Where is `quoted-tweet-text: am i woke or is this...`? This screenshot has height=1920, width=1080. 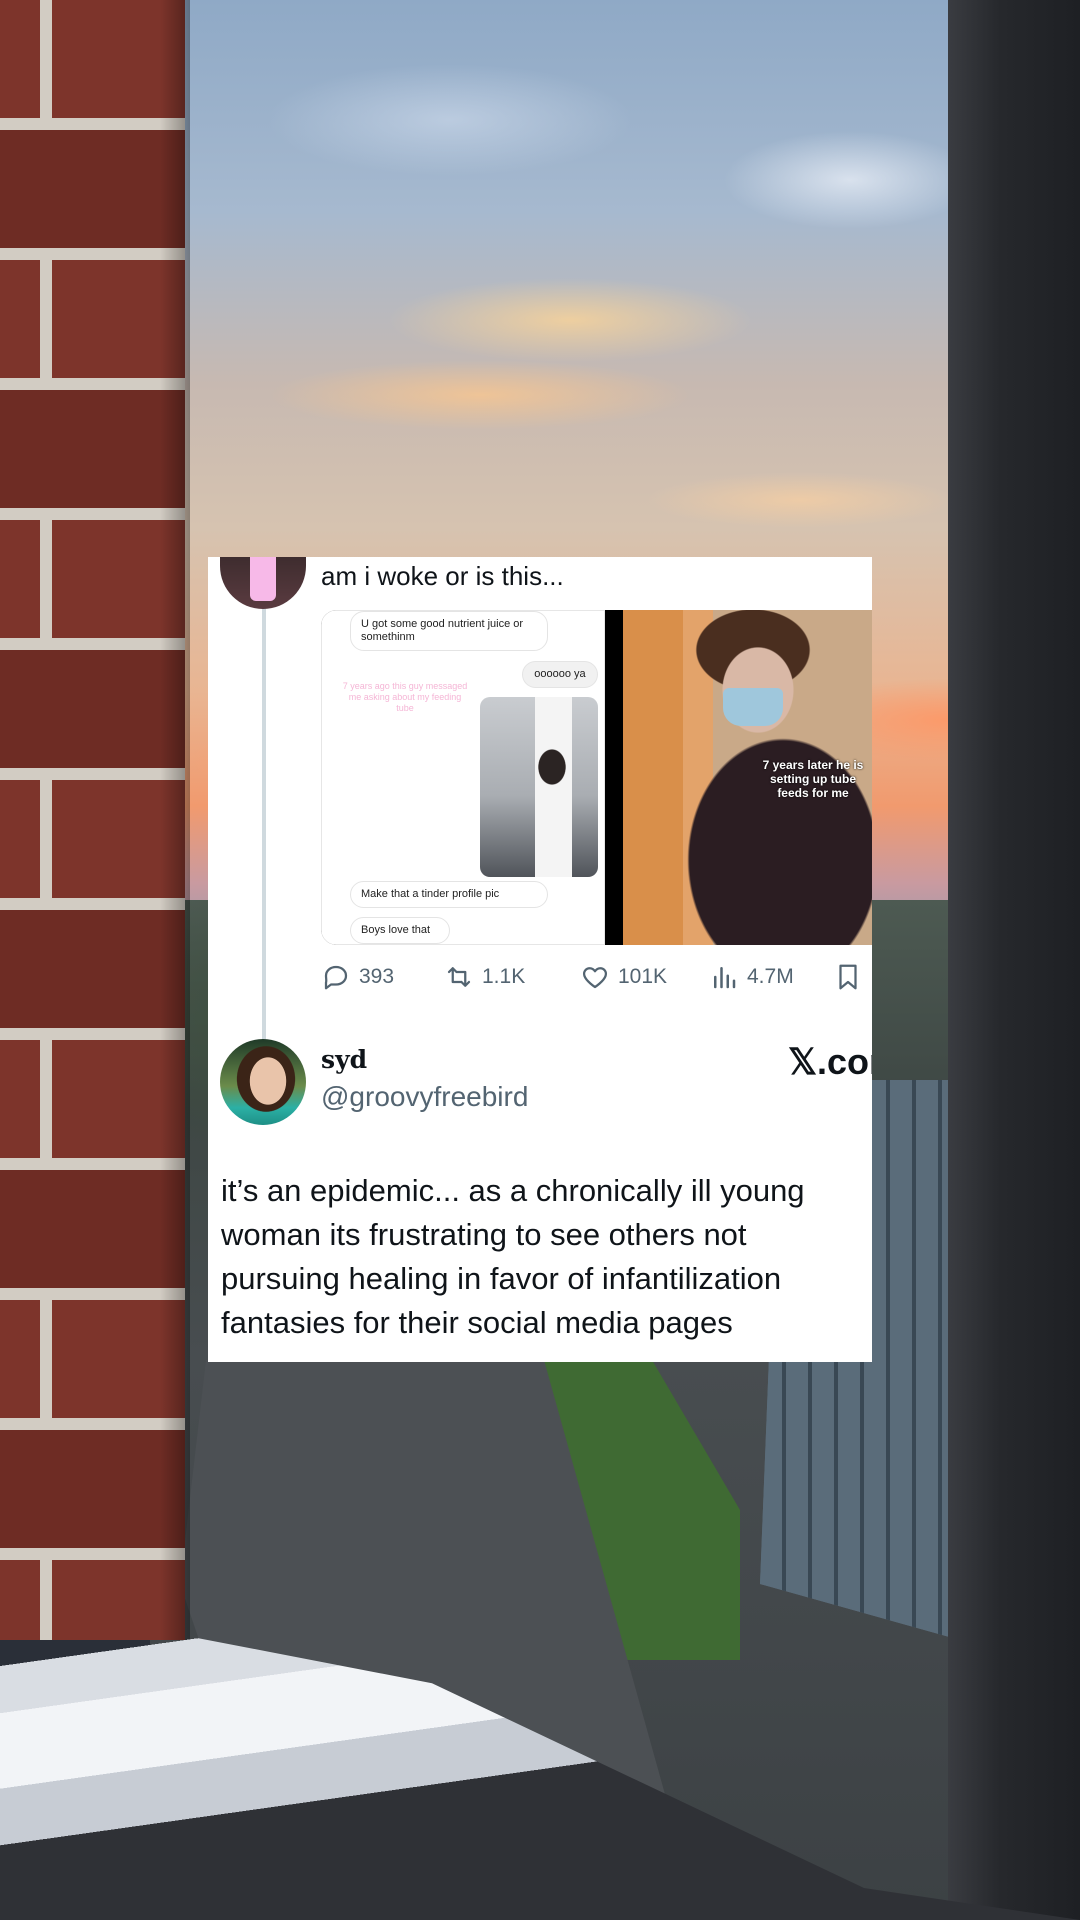
quoted-tweet-text: am i woke or is this... is located at coordinates (442, 576).